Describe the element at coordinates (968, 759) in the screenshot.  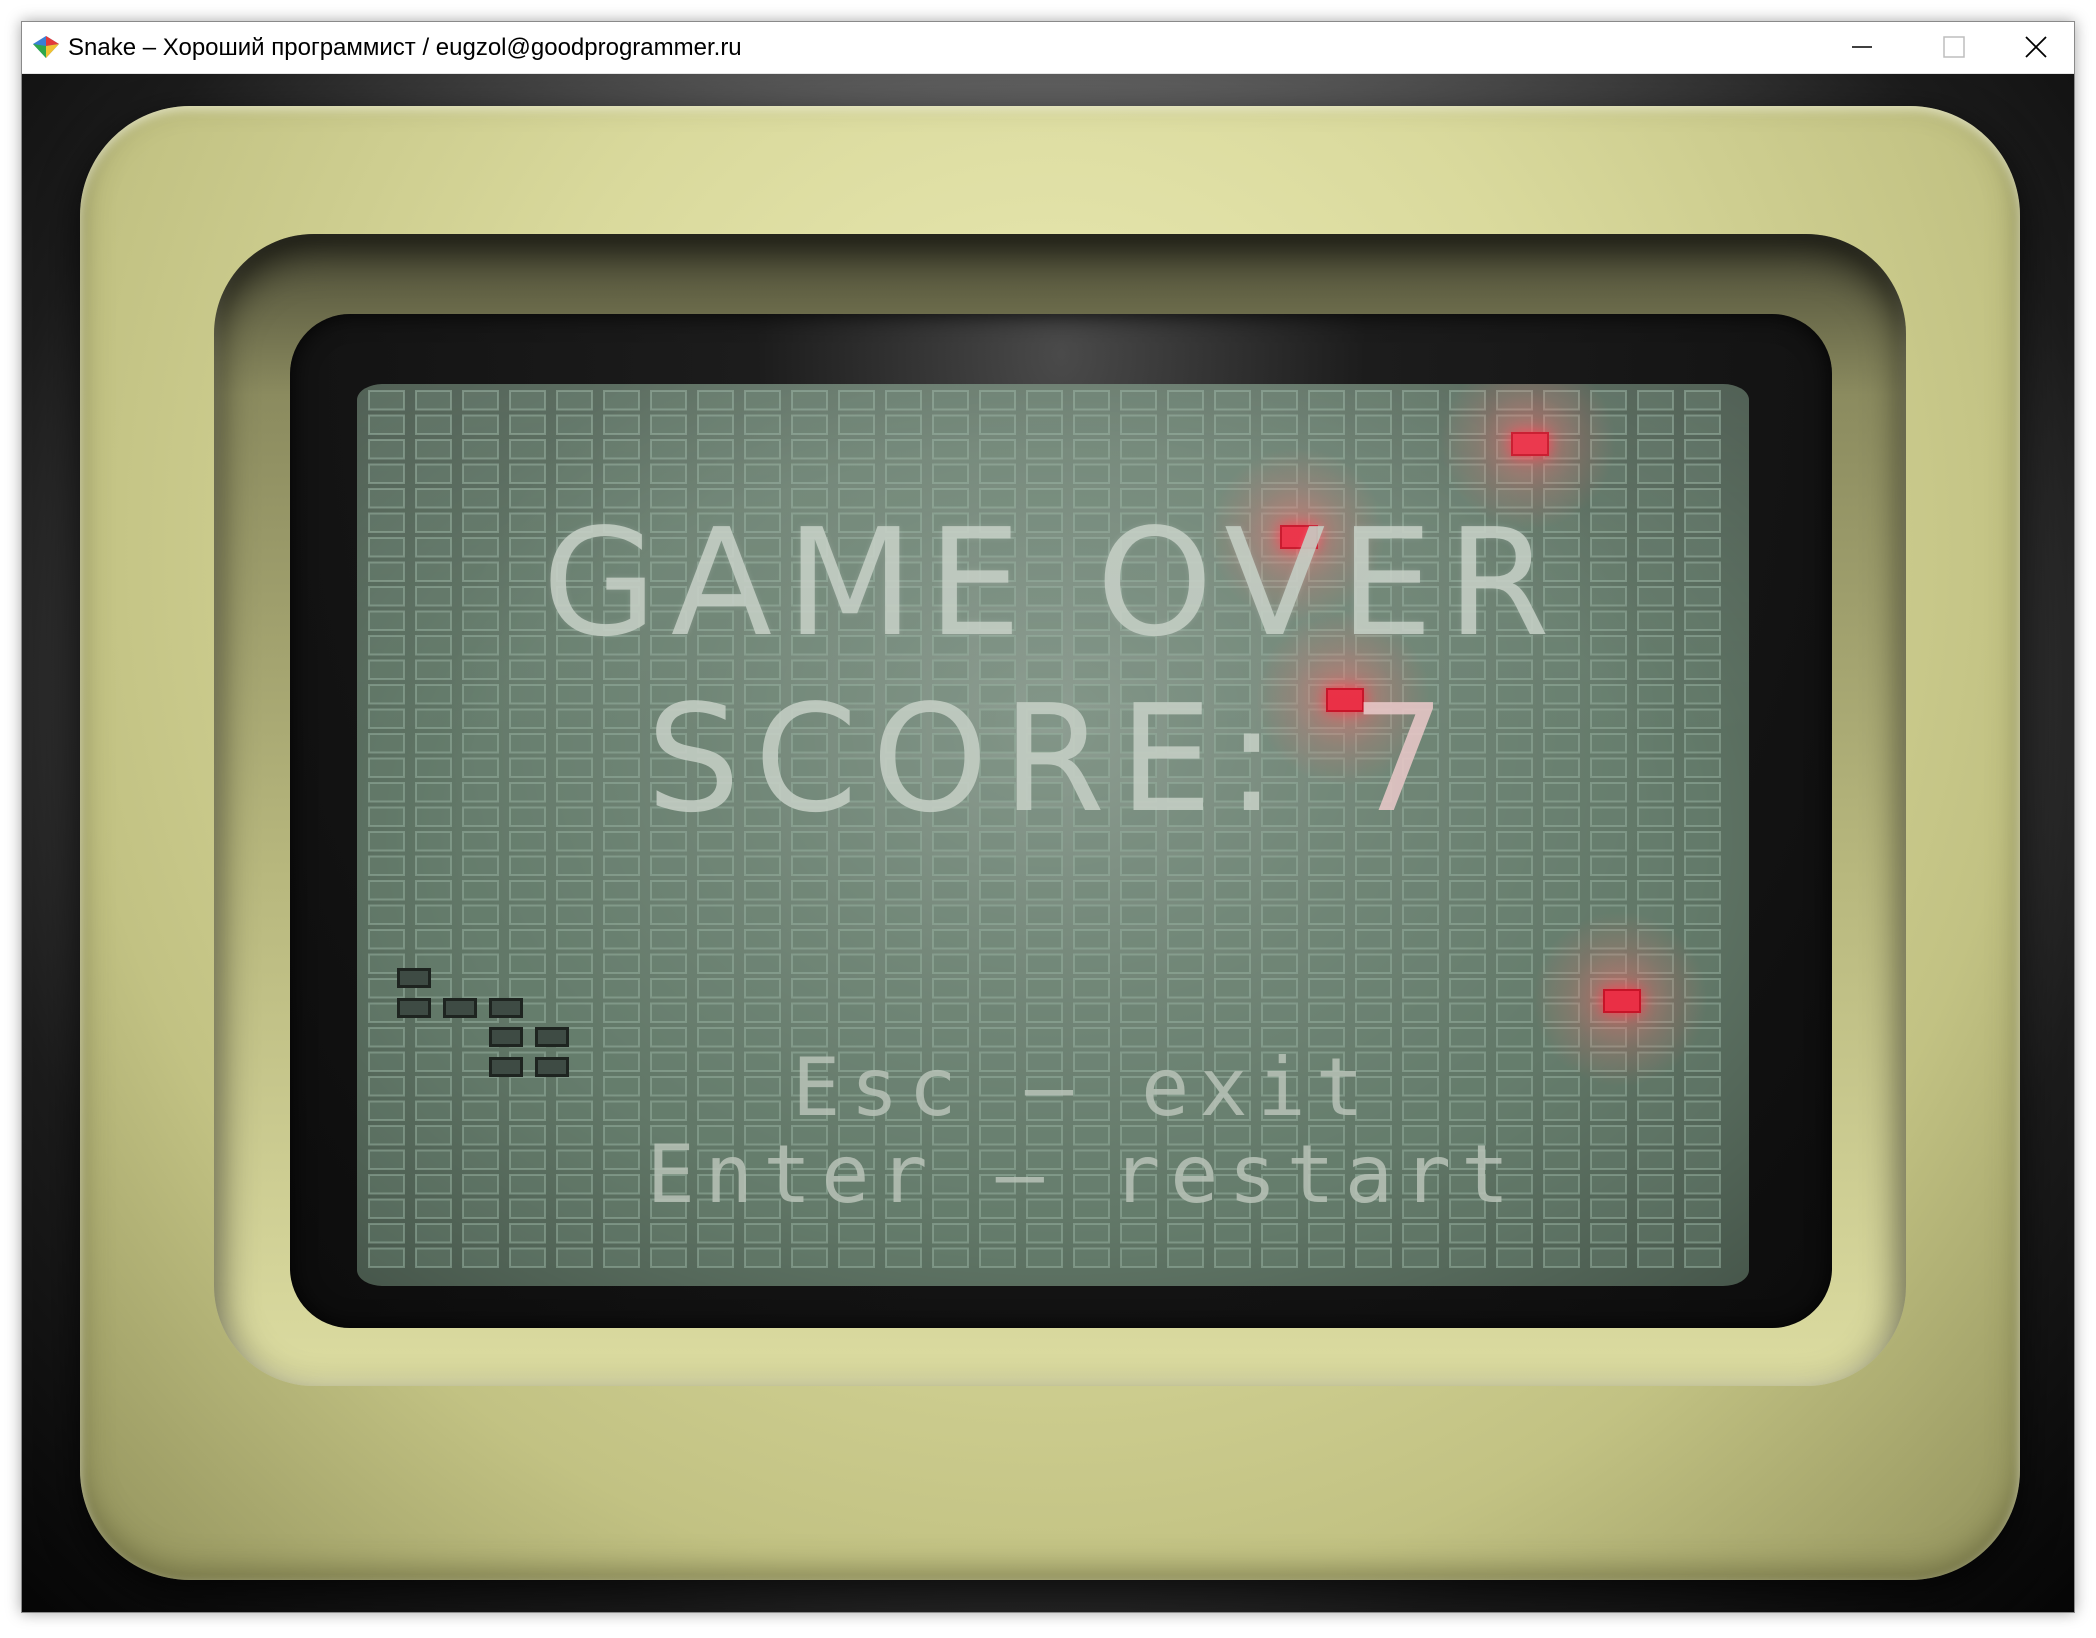
I see `score-label: SCORE:` at that location.